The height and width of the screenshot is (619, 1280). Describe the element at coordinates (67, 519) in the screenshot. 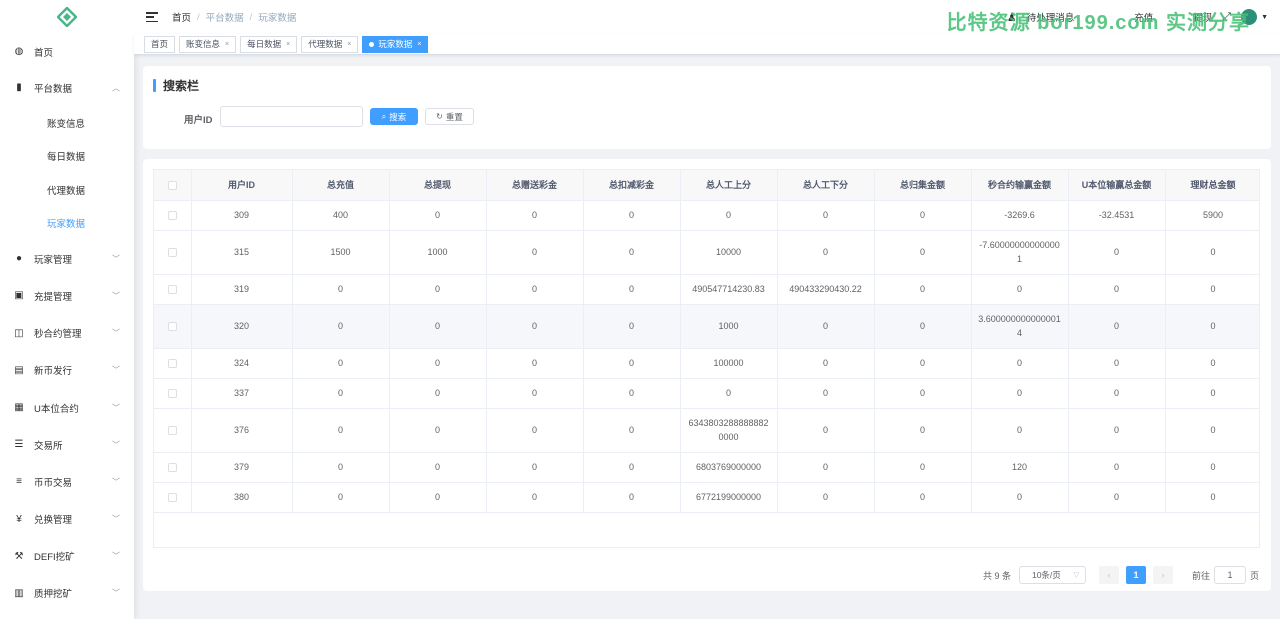

I see `sidebar-item-yen: ¥ 兑换管理 ﹀` at that location.